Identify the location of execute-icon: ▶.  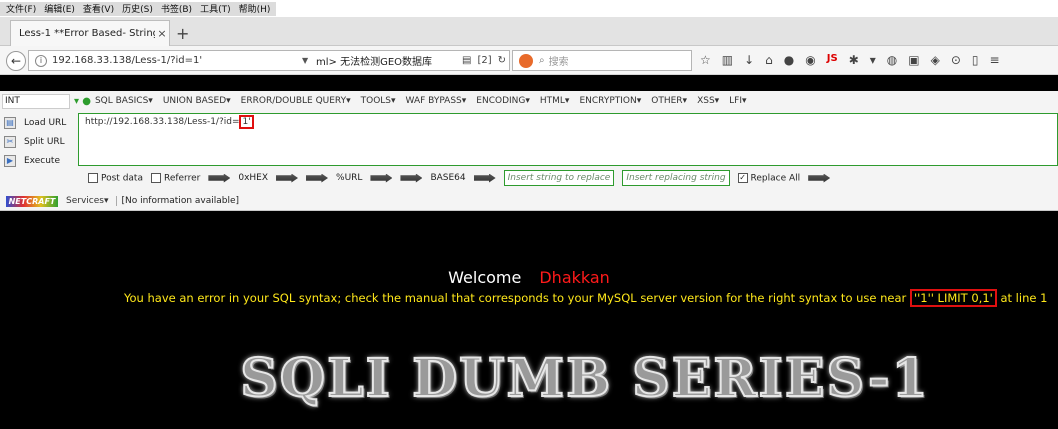
(10, 160).